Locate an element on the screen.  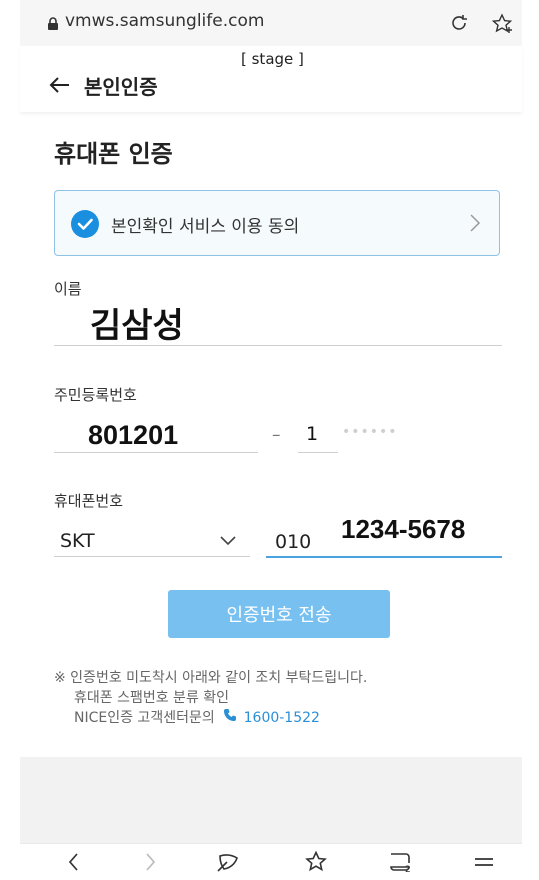
notice-line-2: 휴대폰 스팸번호 분류 확인 is located at coordinates (152, 698).